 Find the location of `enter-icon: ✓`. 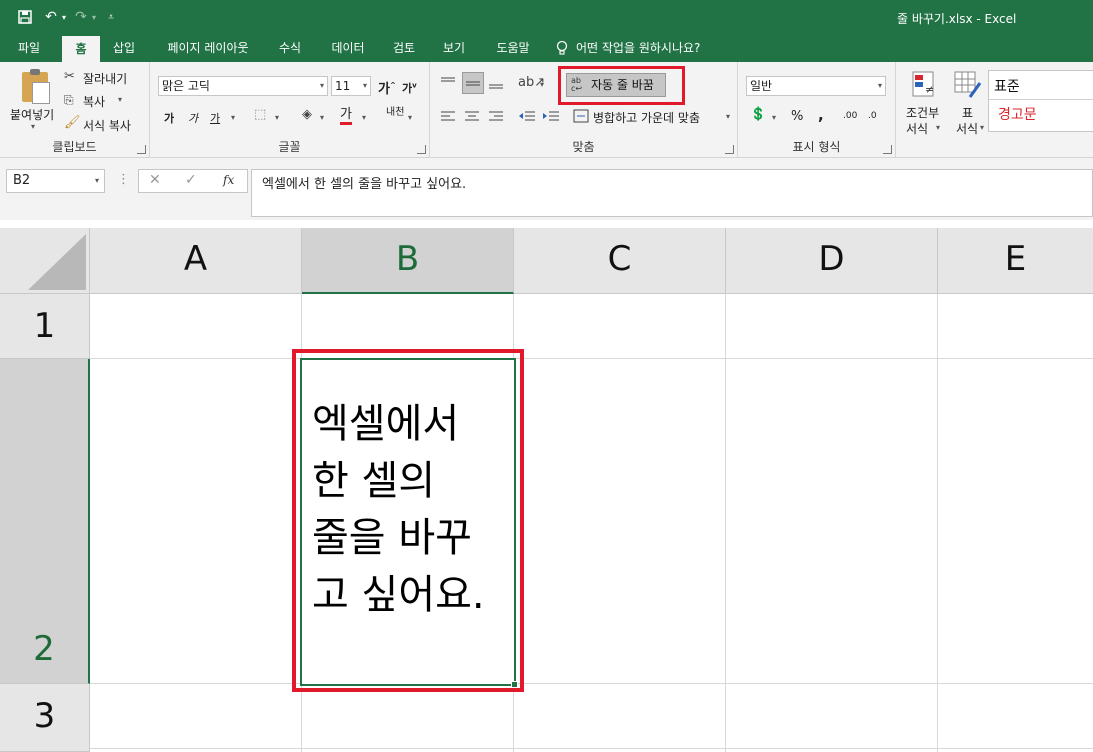

enter-icon: ✓ is located at coordinates (191, 180).